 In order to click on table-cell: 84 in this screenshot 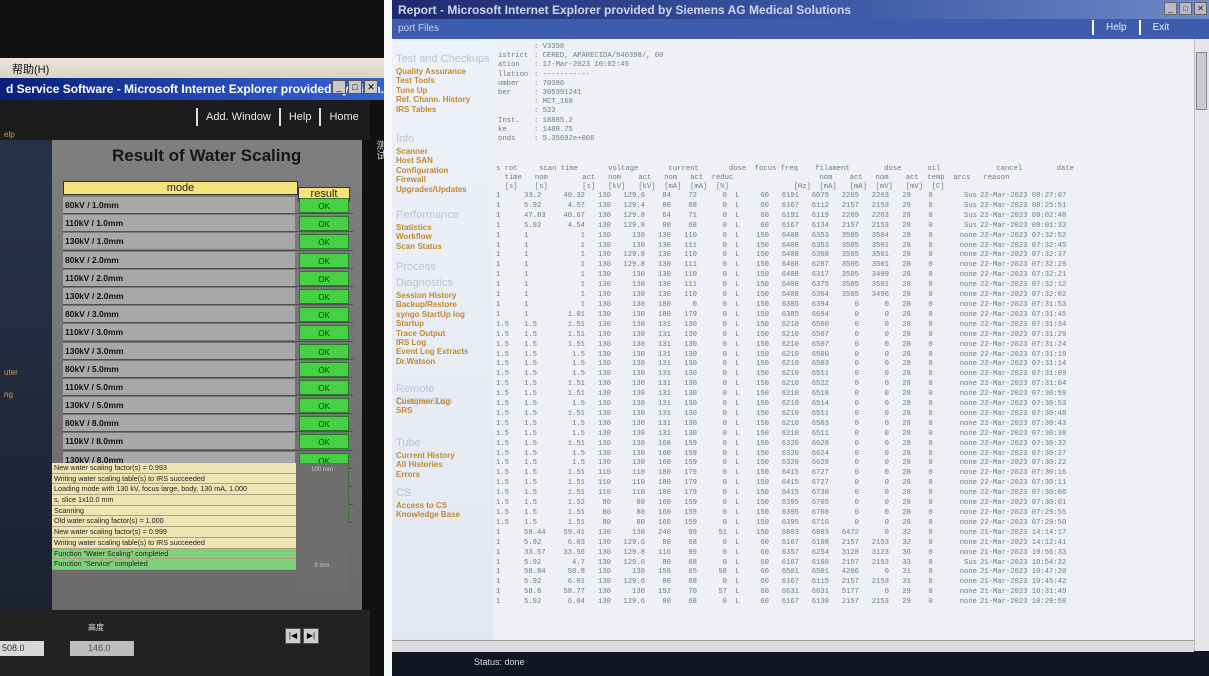, I will do `click(666, 196)`.